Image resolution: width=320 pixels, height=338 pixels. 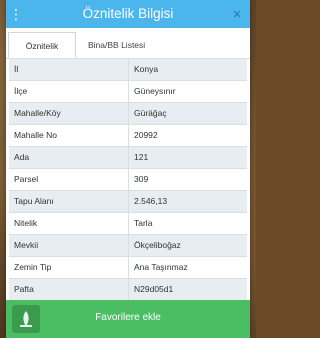 What do you see at coordinates (35, 135) in the screenshot?
I see `attribute-key: Mahalle No` at bounding box center [35, 135].